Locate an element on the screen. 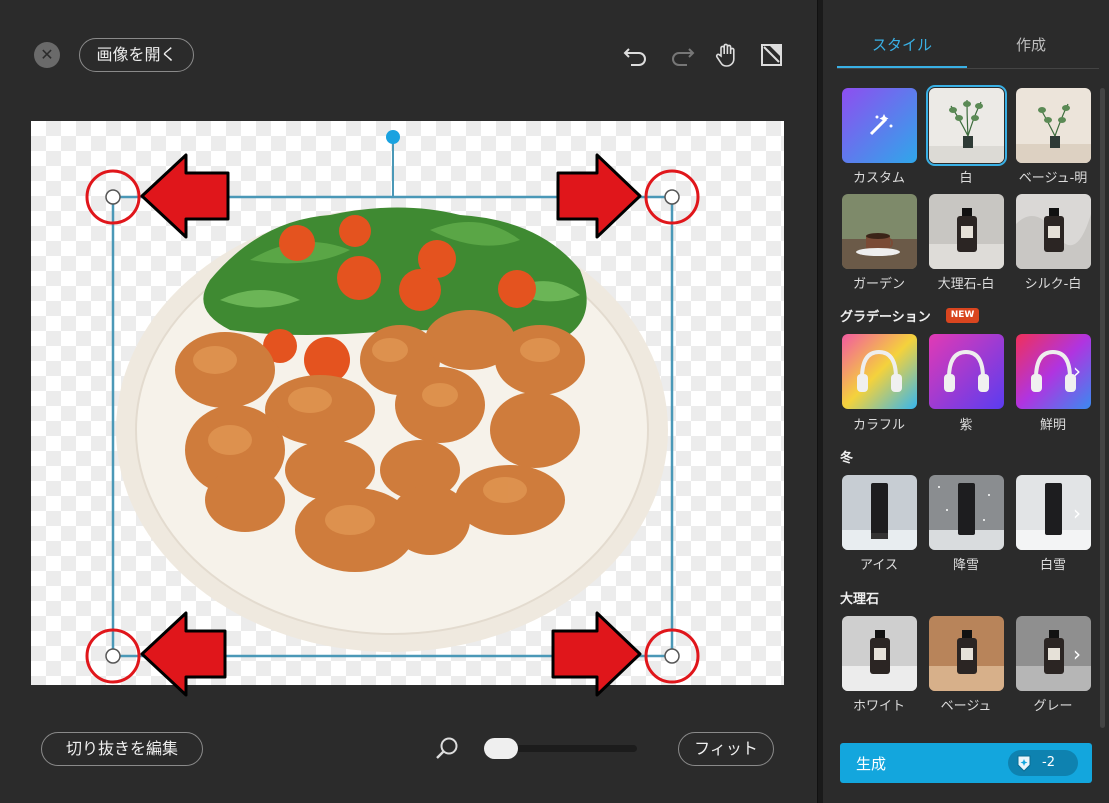  style-label-marble-gray: グレー is located at coordinates (1053, 706).